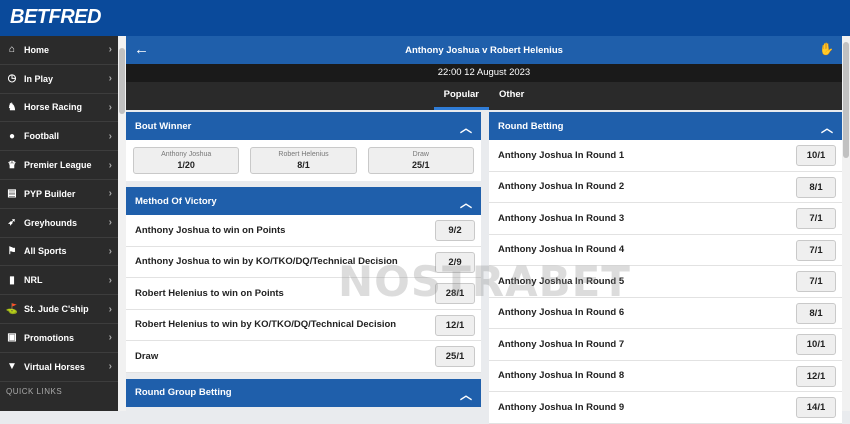  I want to click on sidebar-scrollbar, so click(122, 223).